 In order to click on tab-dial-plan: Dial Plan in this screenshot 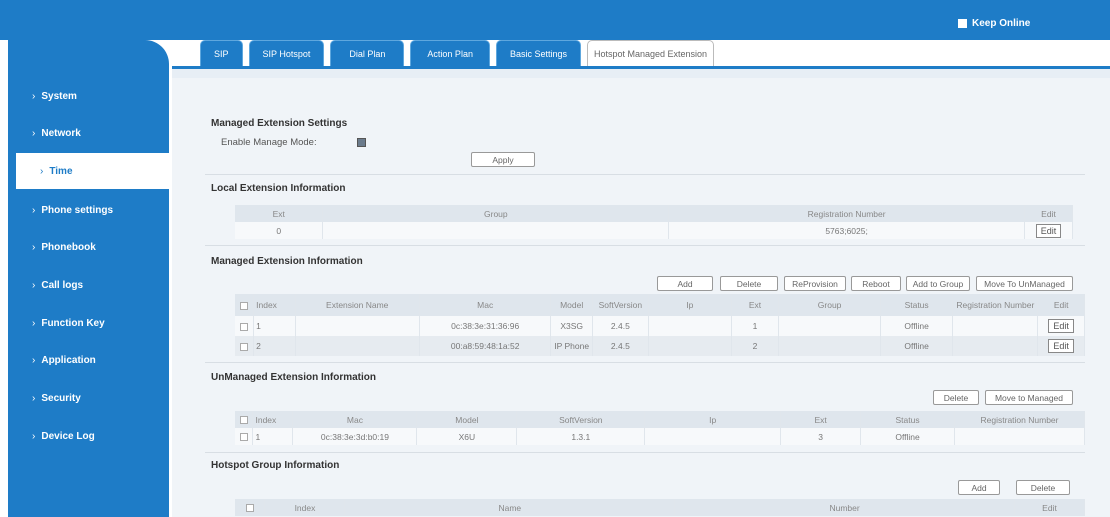, I will do `click(367, 53)`.